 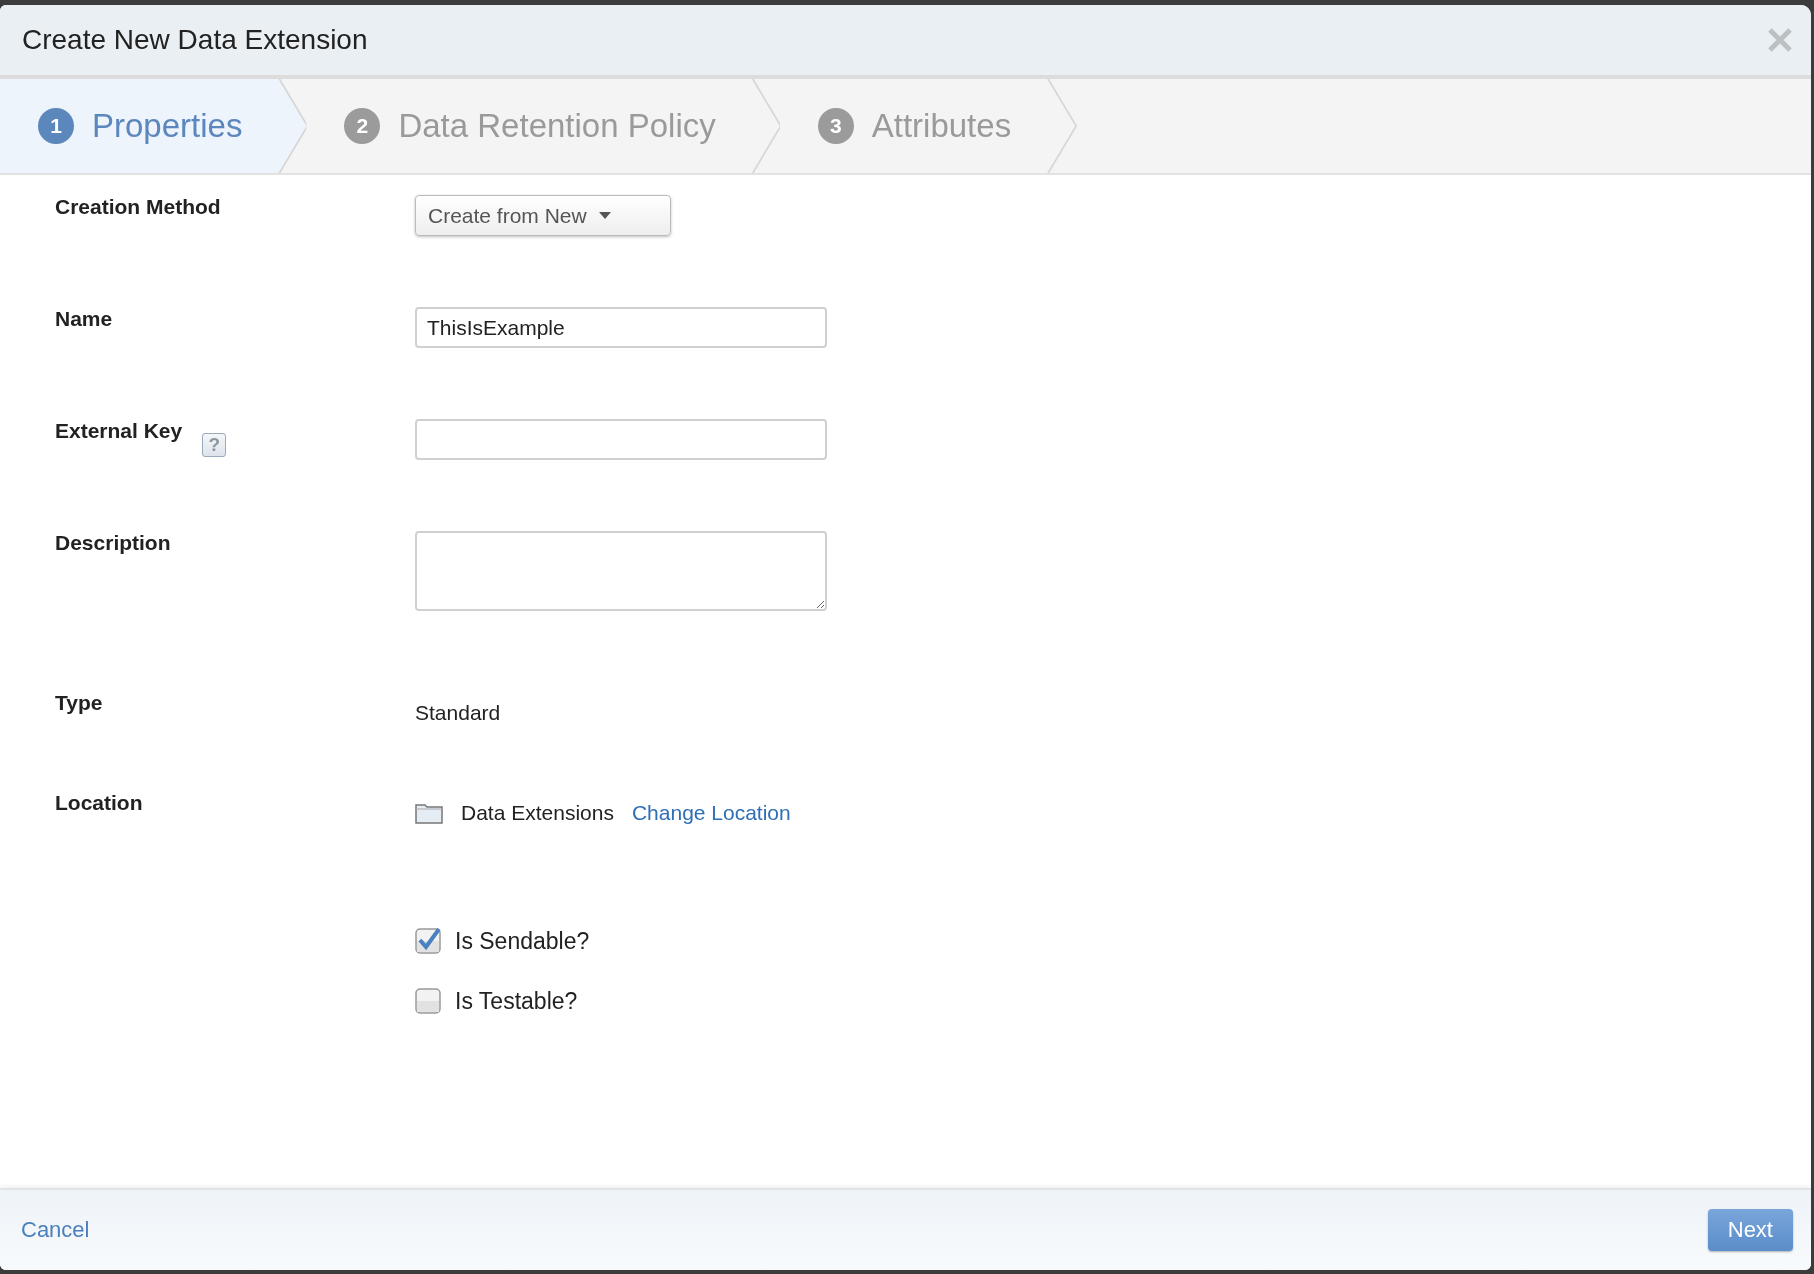 I want to click on field-label: Type, so click(x=79, y=703).